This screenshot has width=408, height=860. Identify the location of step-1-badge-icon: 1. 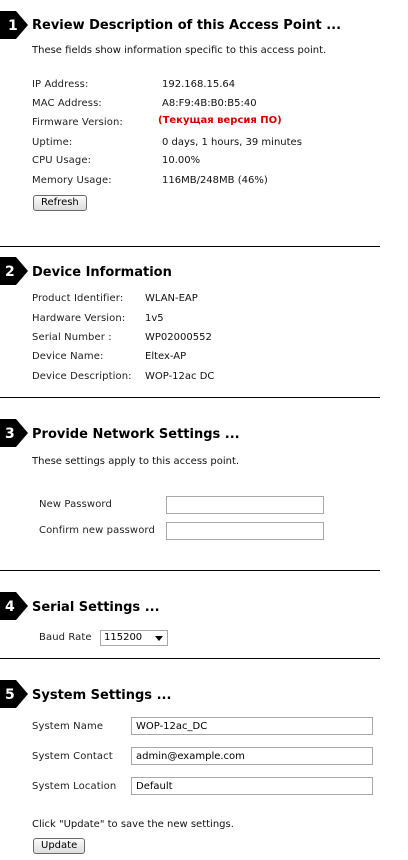
(14, 25).